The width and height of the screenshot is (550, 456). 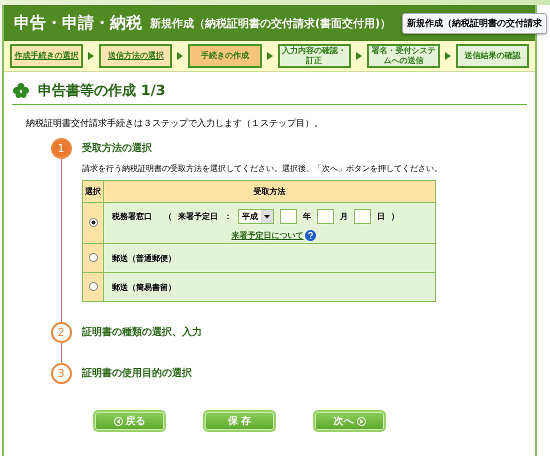 I want to click on next-button: 次へ, so click(x=349, y=421).